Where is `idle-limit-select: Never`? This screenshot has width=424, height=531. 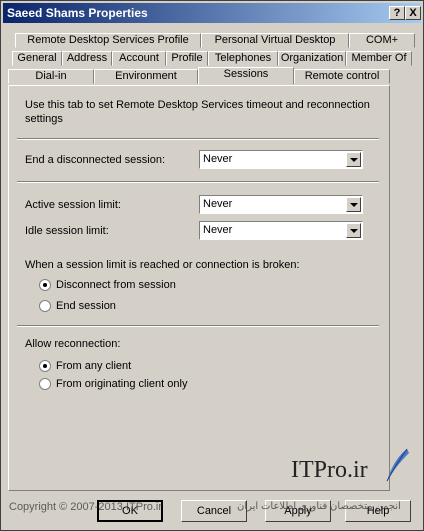
idle-limit-select: Never is located at coordinates (281, 230).